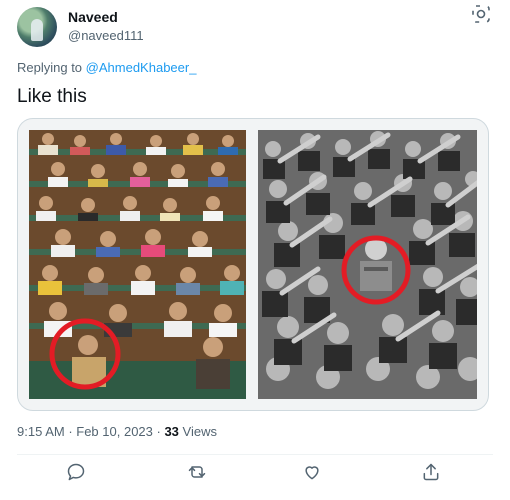 The image size is (510, 500). Describe the element at coordinates (171, 431) in the screenshot. I see `views-count: 33` at that location.